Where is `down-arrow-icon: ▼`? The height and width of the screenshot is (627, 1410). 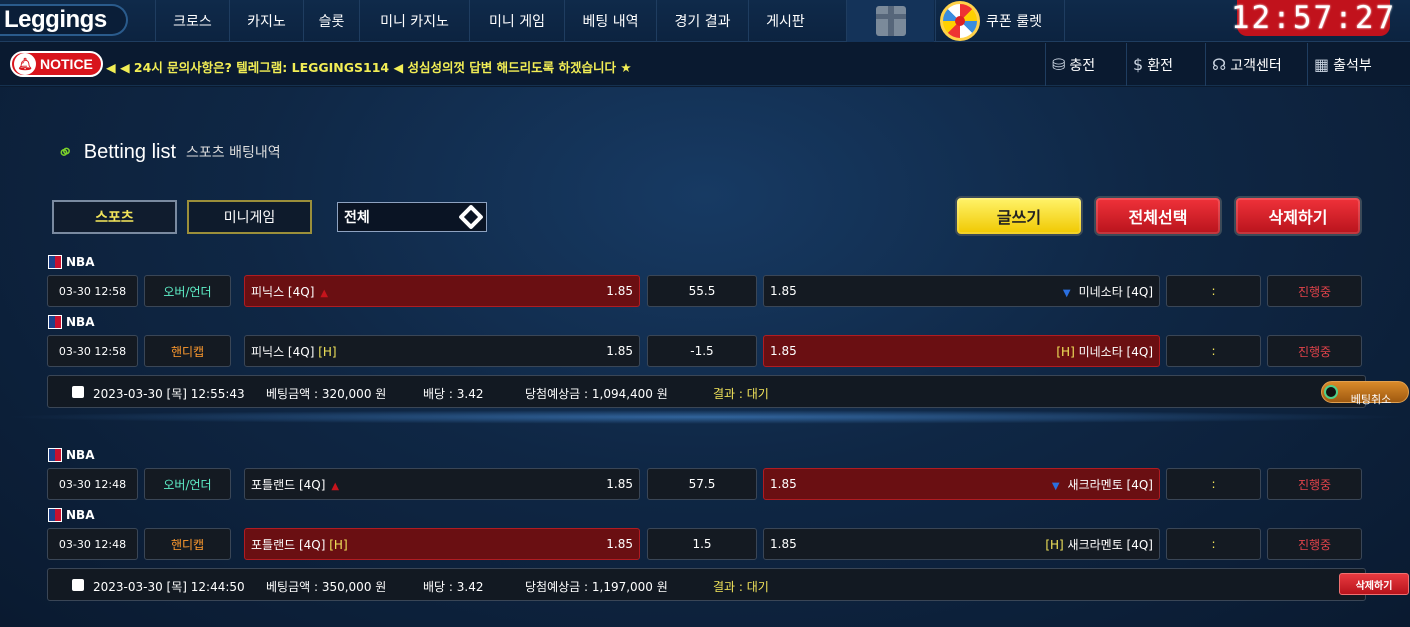 down-arrow-icon: ▼ is located at coordinates (1066, 293).